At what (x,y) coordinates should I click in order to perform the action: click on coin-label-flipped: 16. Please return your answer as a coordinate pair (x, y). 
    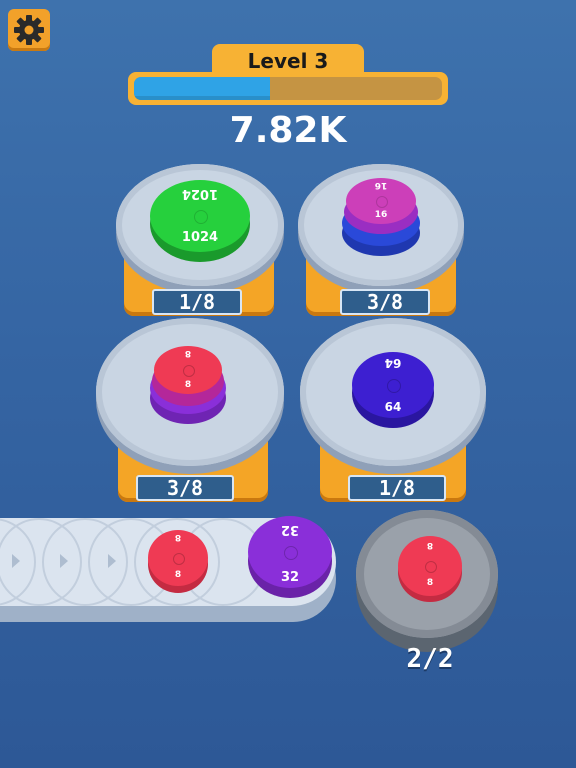
    Looking at the image, I should click on (381, 185).